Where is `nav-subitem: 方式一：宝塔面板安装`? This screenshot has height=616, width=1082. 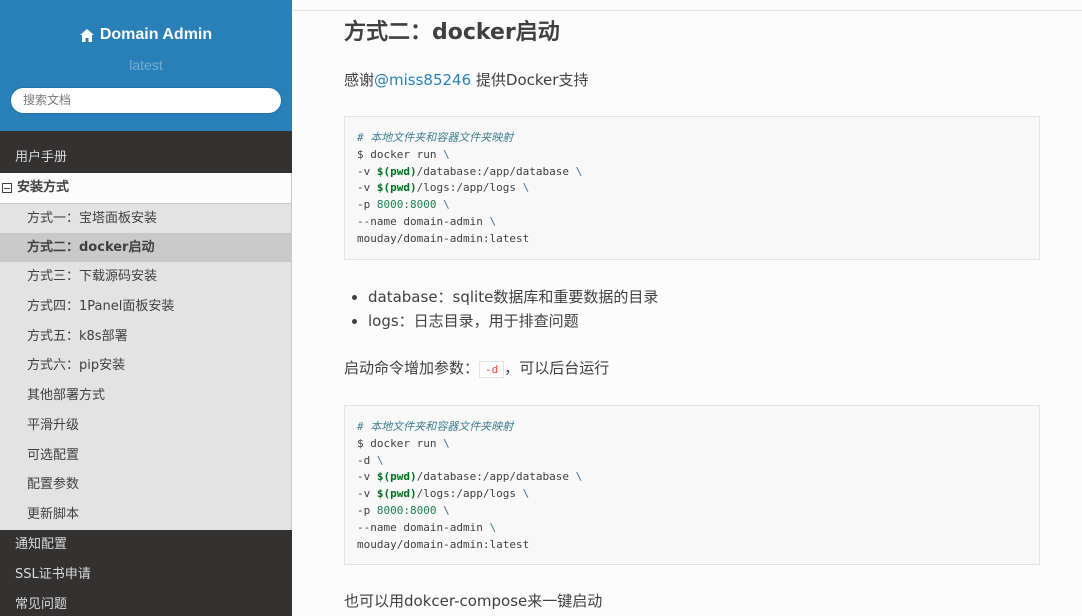 nav-subitem: 方式一：宝塔面板安装 is located at coordinates (145, 218).